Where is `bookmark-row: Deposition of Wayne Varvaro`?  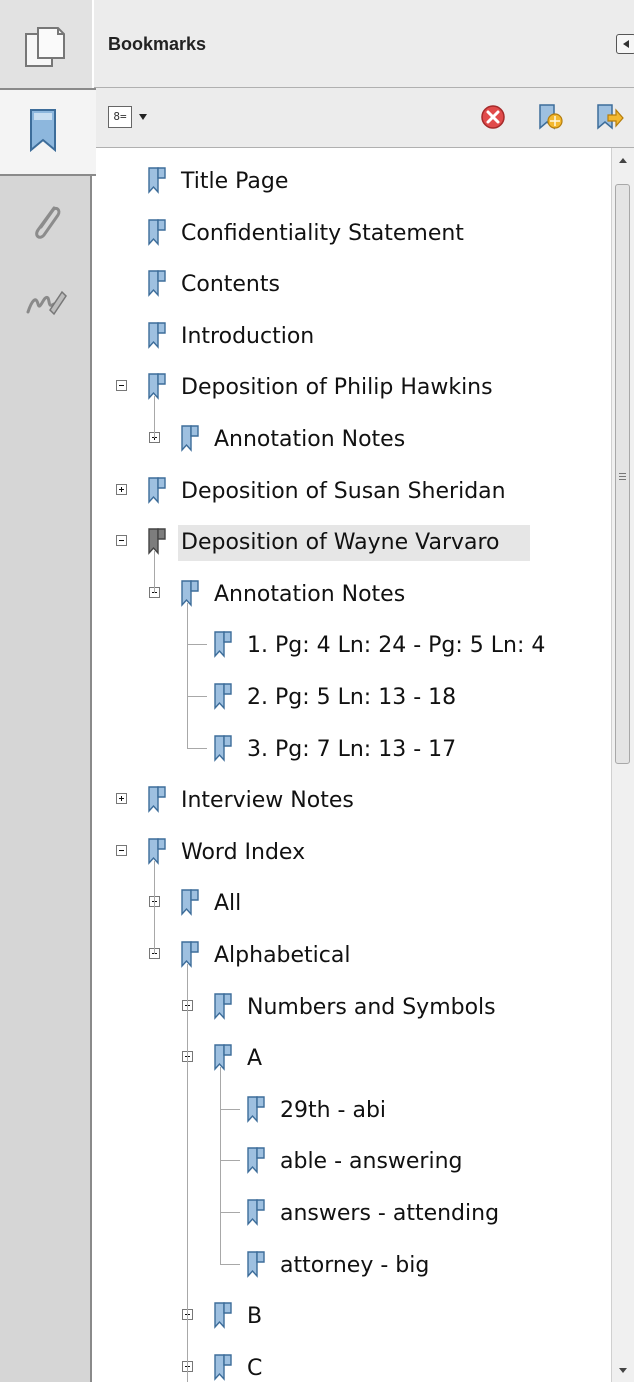
bookmark-row: Deposition of Wayne Varvaro is located at coordinates (352, 541).